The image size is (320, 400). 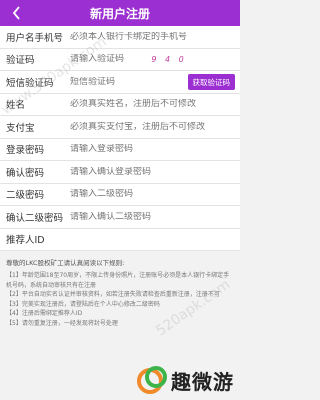 What do you see at coordinates (35, 38) in the screenshot?
I see `phone-label: 用户名手机号` at bounding box center [35, 38].